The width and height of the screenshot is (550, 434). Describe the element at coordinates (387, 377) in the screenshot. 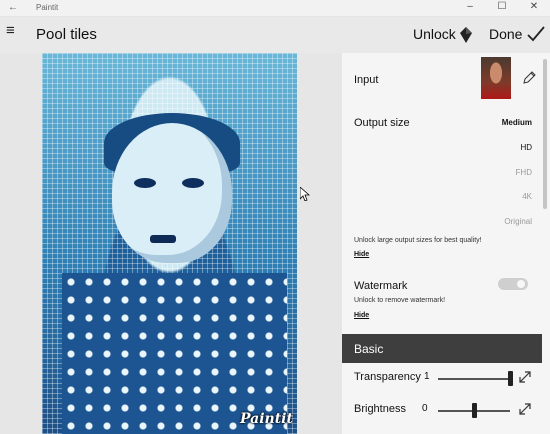

I see `transparency-label: Transparency` at that location.